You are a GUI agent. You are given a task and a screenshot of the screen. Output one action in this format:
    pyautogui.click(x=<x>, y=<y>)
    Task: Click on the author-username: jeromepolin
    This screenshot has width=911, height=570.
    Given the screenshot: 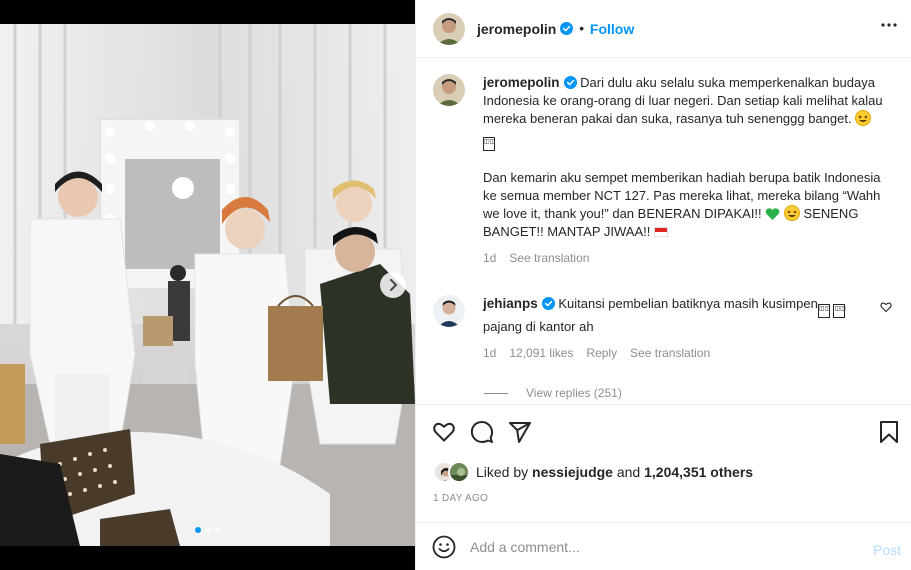 What is the action you would take?
    pyautogui.click(x=517, y=28)
    